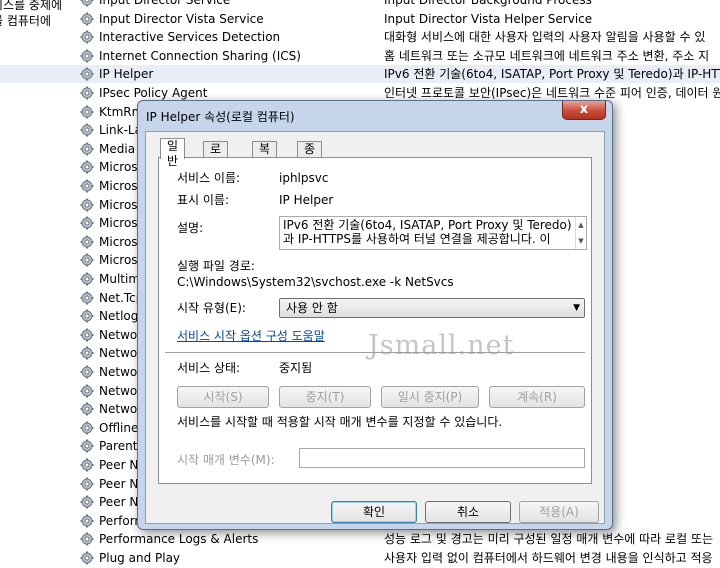  I want to click on service-name: Input Director Service, so click(165, 3).